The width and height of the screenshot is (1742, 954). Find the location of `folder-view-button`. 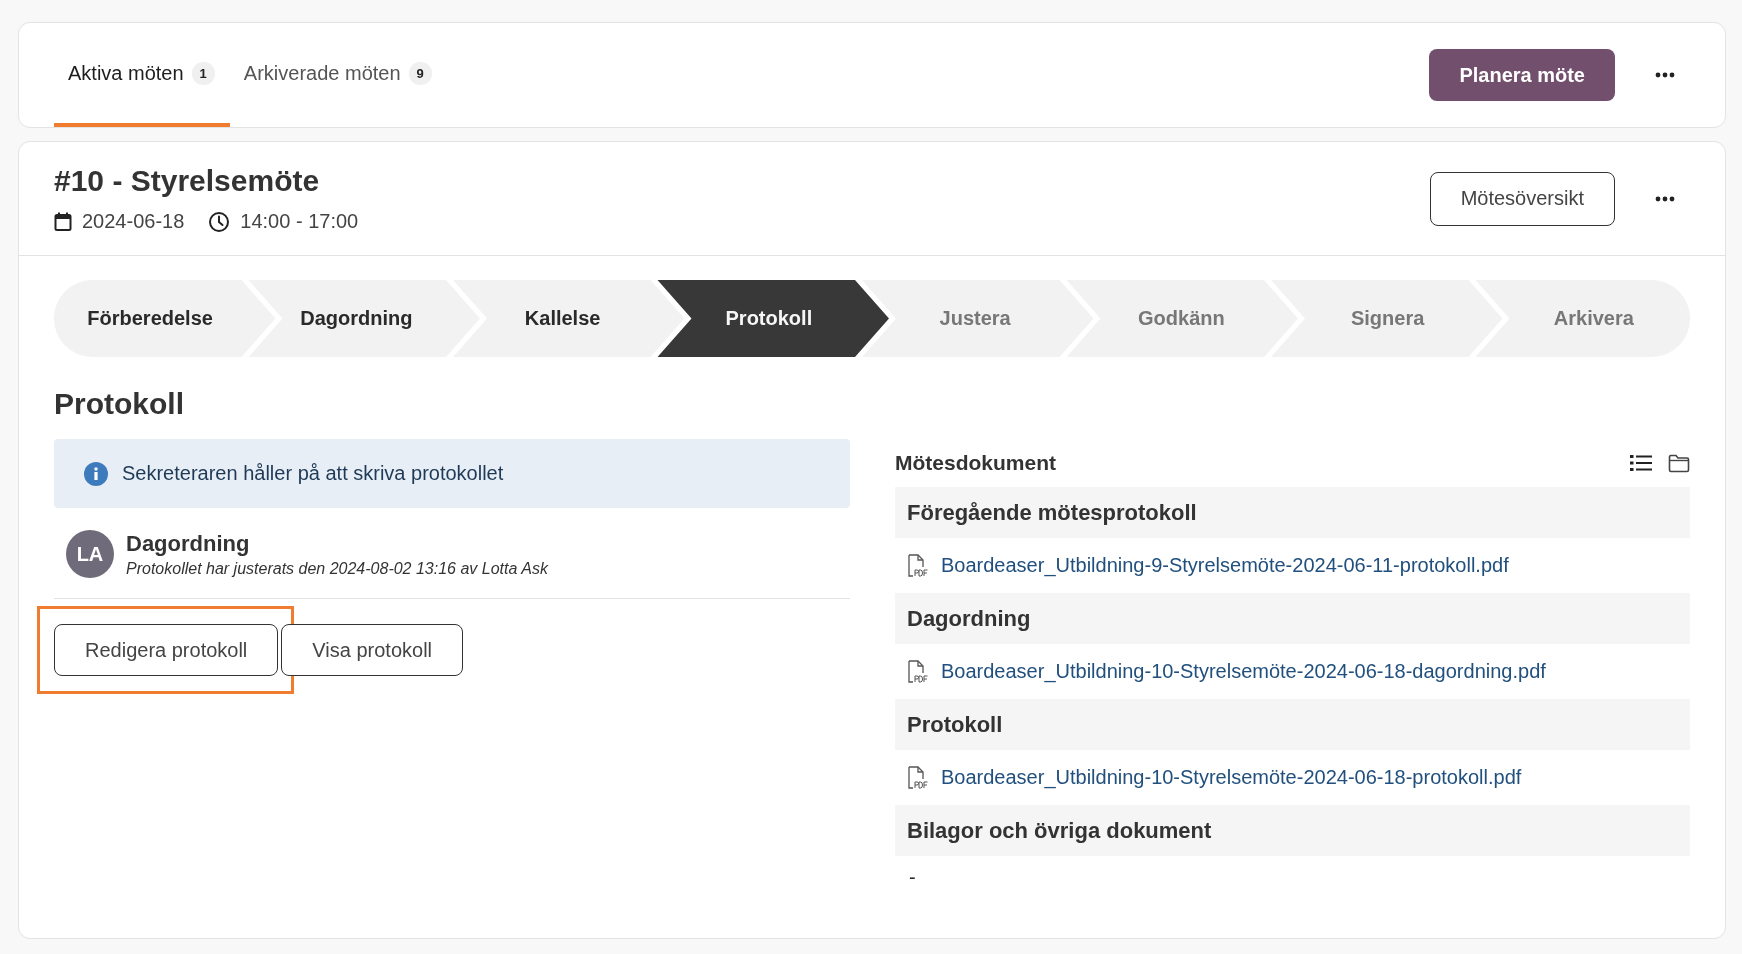

folder-view-button is located at coordinates (1679, 463).